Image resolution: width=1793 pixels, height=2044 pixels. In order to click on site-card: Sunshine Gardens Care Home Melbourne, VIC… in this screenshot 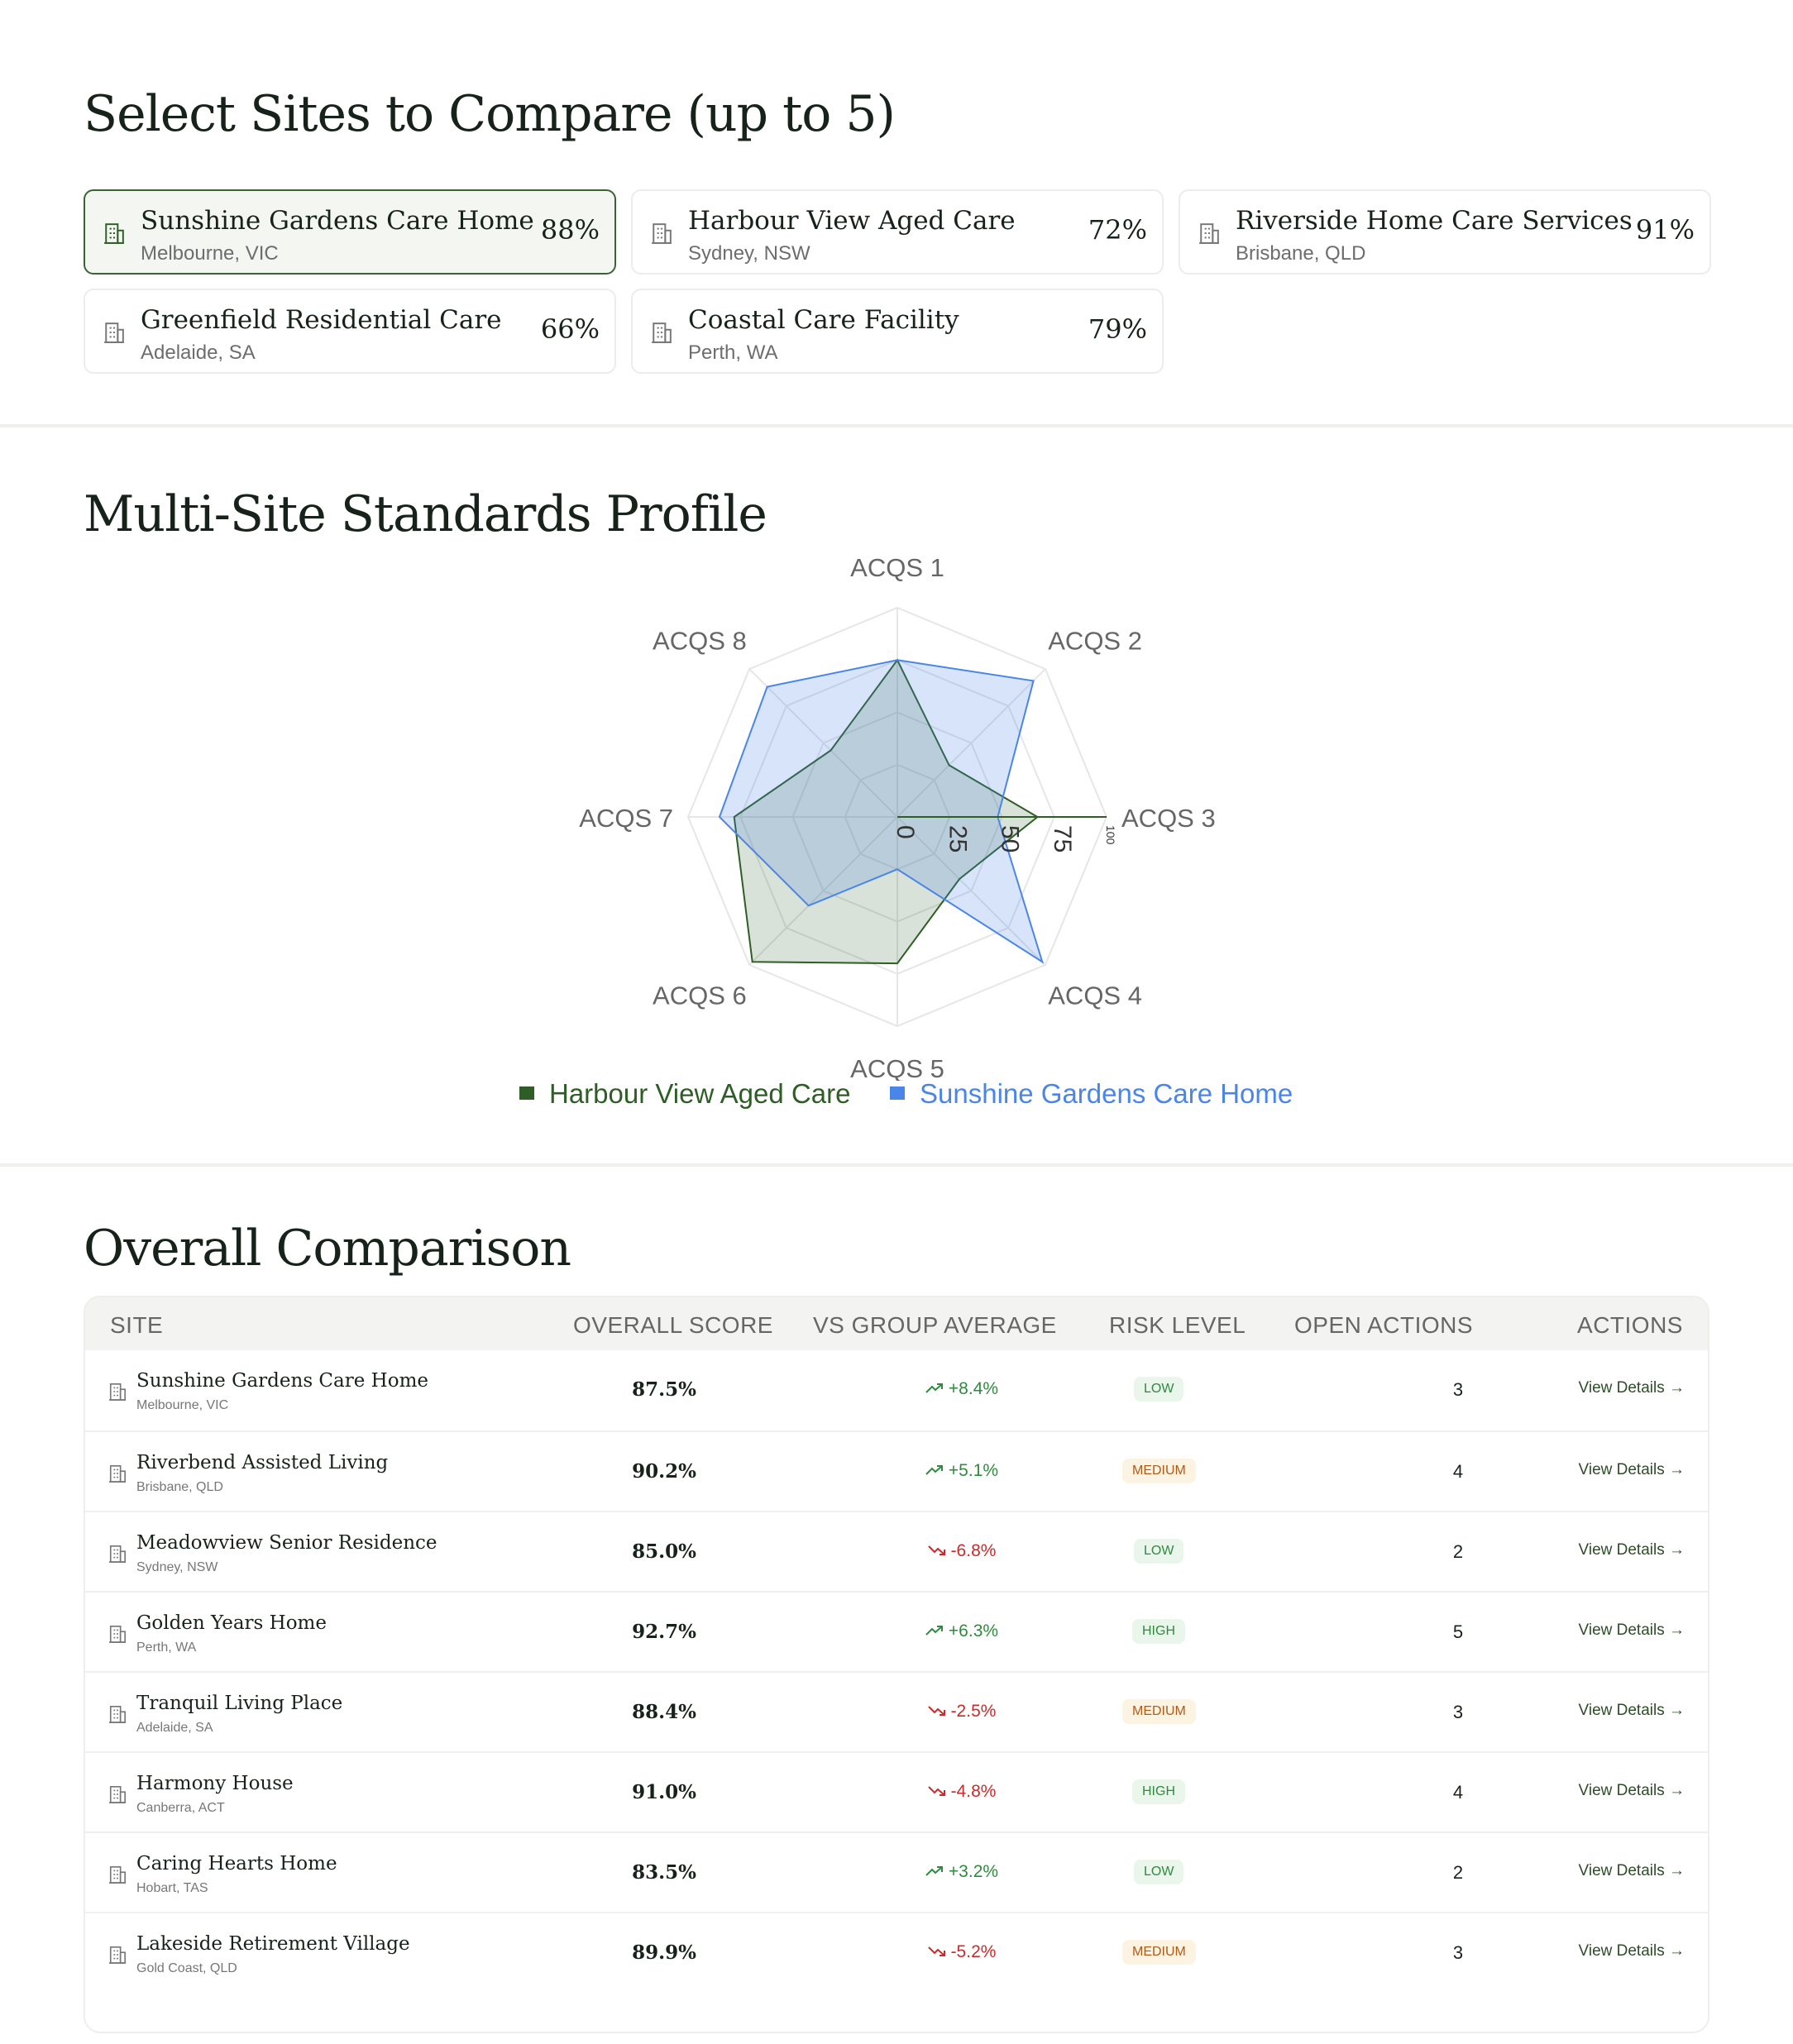, I will do `click(350, 232)`.